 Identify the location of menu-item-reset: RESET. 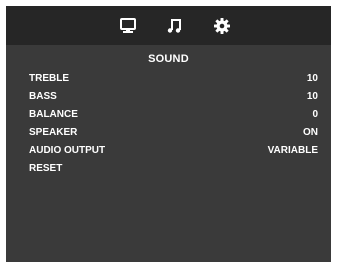
(168, 170).